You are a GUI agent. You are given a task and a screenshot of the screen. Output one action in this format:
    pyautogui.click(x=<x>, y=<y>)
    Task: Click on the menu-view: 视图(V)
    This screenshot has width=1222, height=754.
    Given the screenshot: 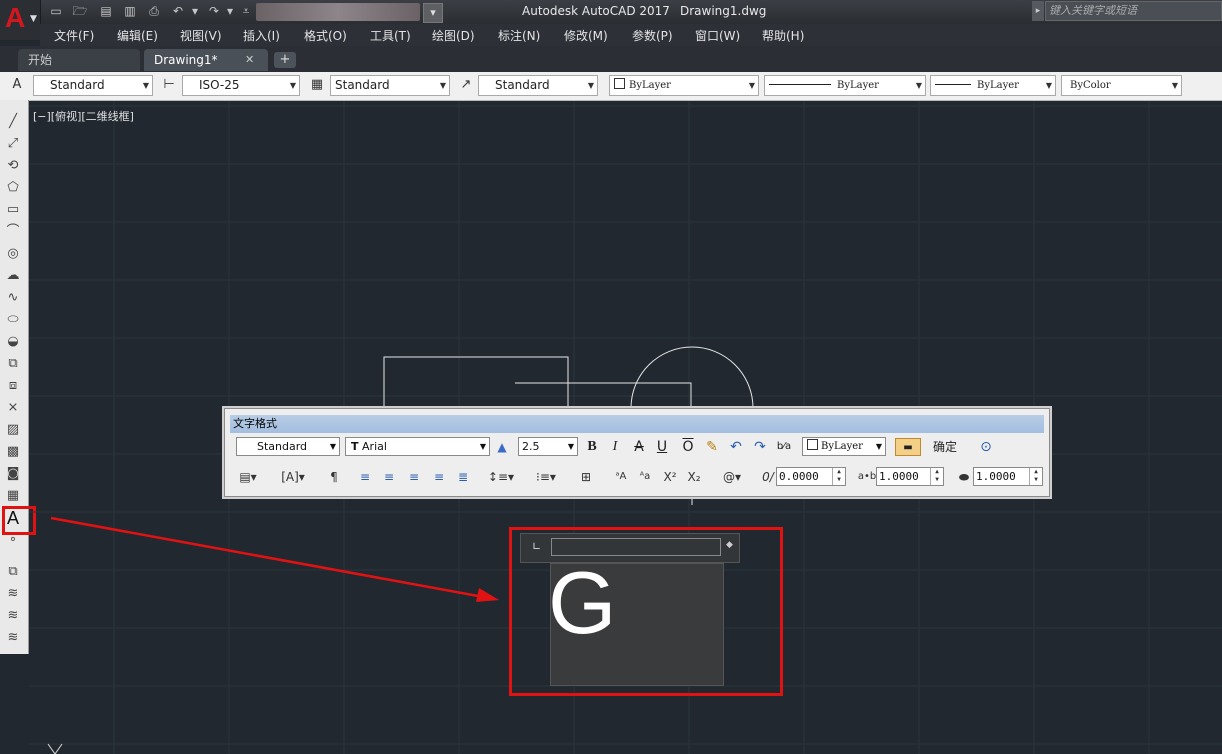 What is the action you would take?
    pyautogui.click(x=201, y=35)
    